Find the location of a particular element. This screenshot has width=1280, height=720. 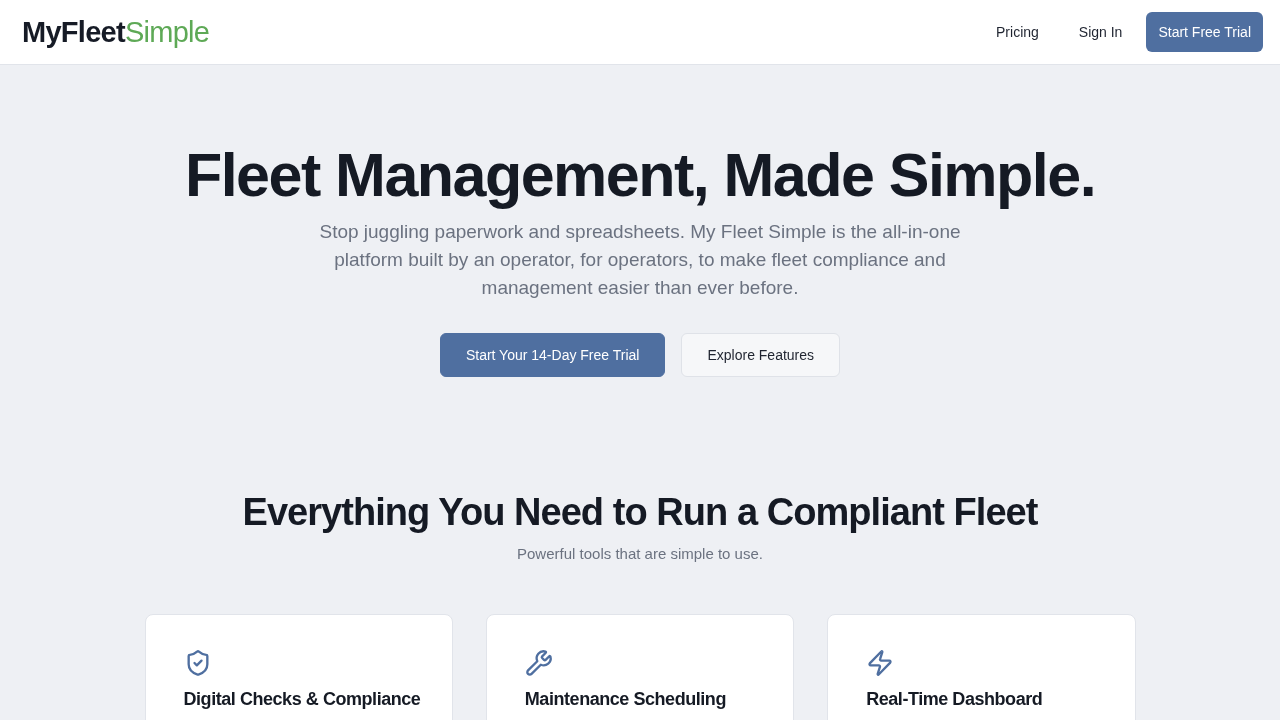

lightning-bolt-icon is located at coordinates (880, 663).